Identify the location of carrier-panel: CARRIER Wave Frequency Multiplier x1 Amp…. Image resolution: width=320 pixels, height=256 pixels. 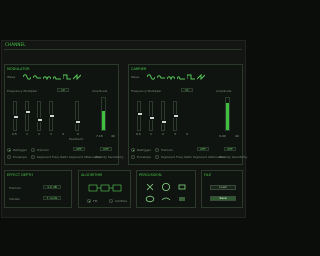
(187, 114).